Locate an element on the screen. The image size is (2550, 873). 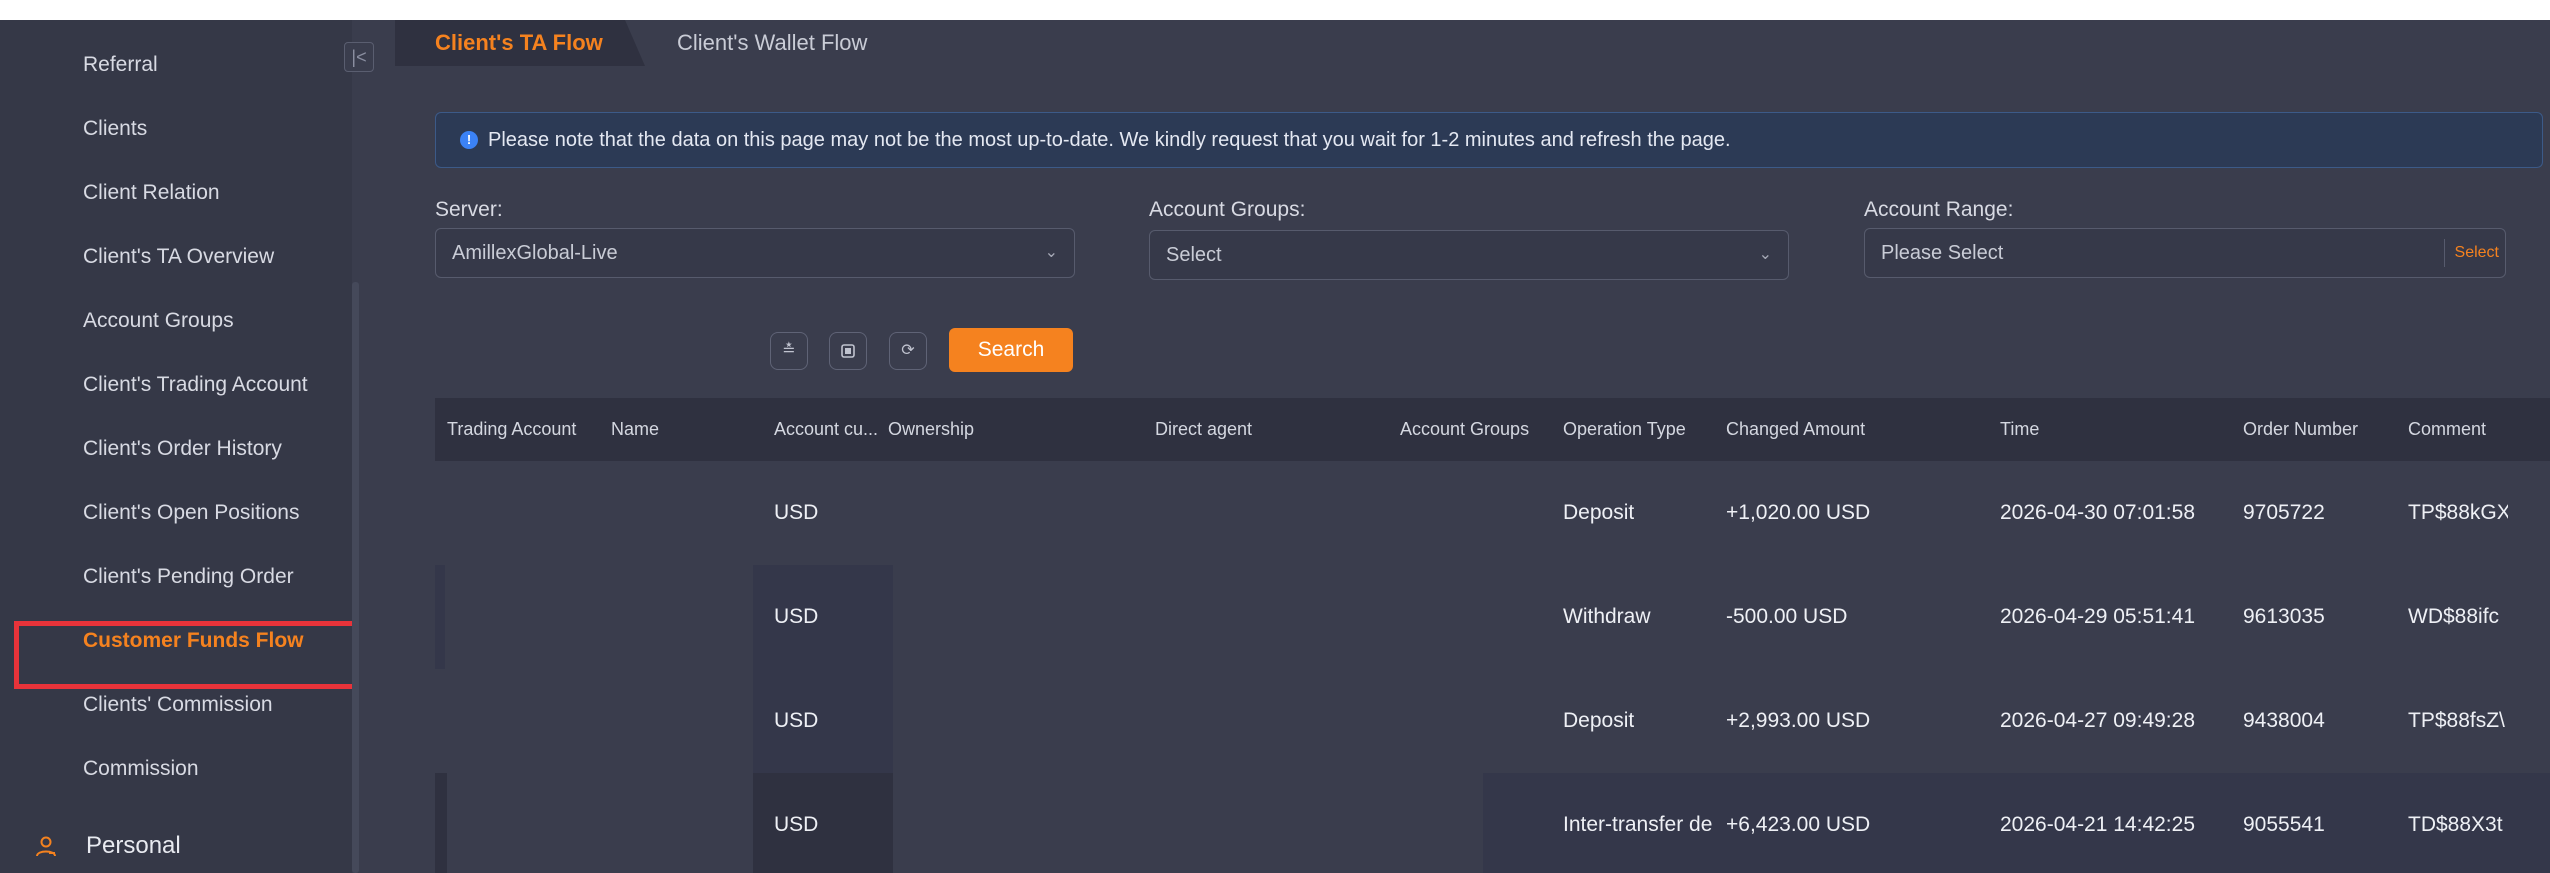
col-changed-amount: Changed Amount is located at coordinates (1795, 429).